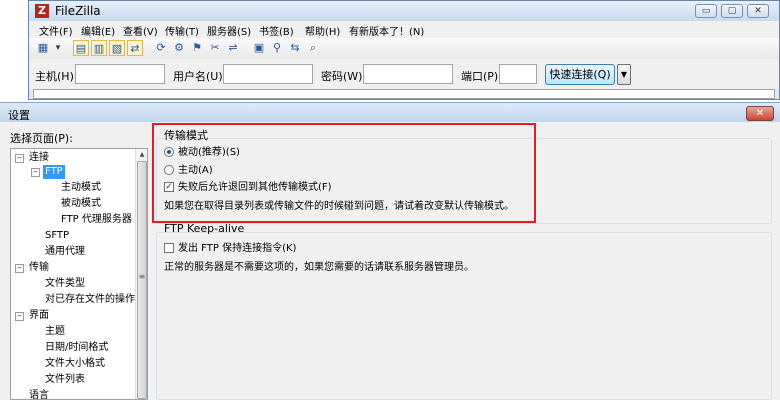 The width and height of the screenshot is (780, 400). Describe the element at coordinates (760, 113) in the screenshot. I see `dialog-close-button: ✕` at that location.